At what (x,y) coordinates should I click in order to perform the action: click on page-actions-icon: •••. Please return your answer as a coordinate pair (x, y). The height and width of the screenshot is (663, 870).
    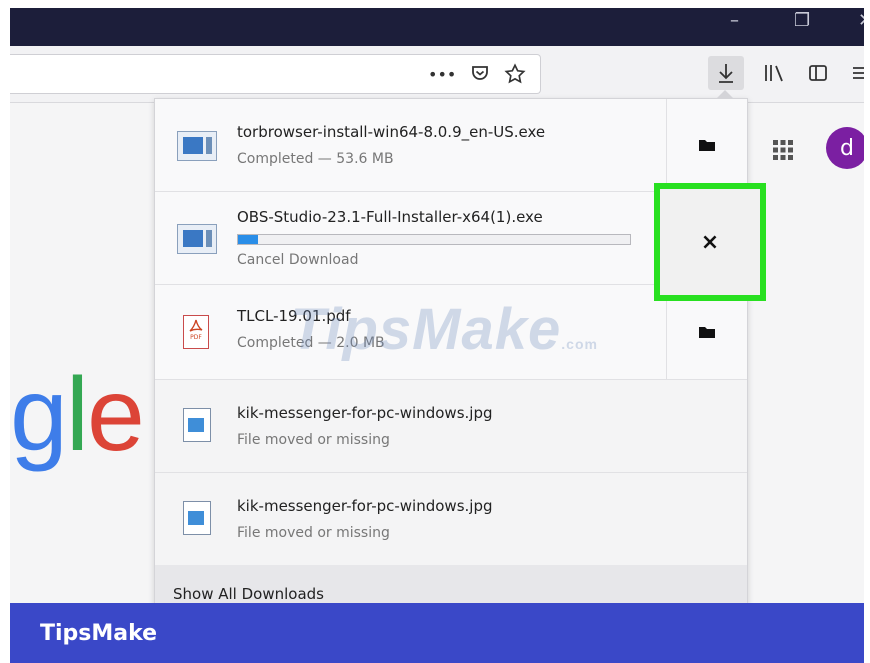
    Looking at the image, I should click on (442, 74).